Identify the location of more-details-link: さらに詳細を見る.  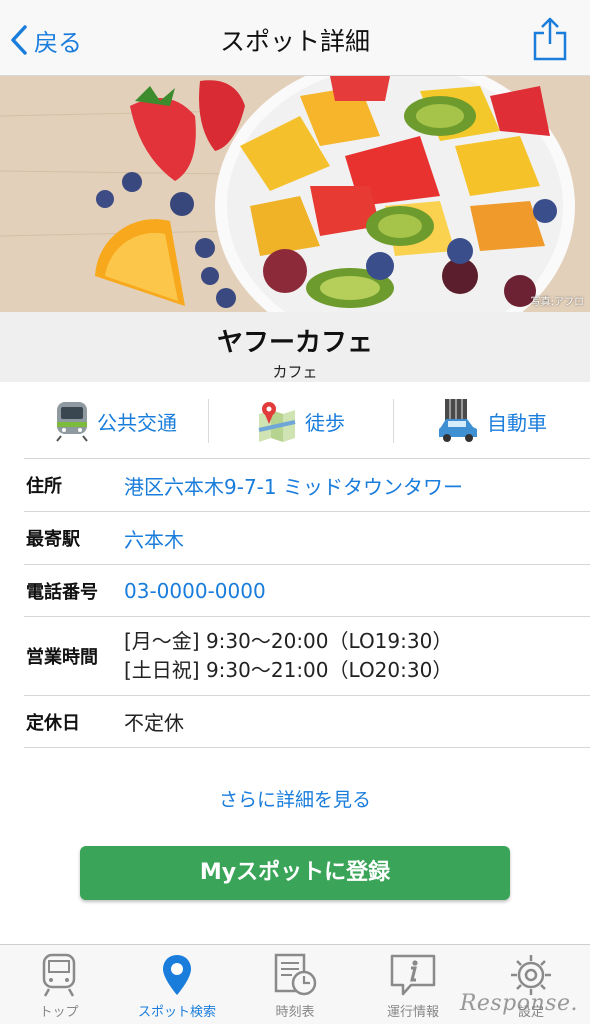
(295, 798).